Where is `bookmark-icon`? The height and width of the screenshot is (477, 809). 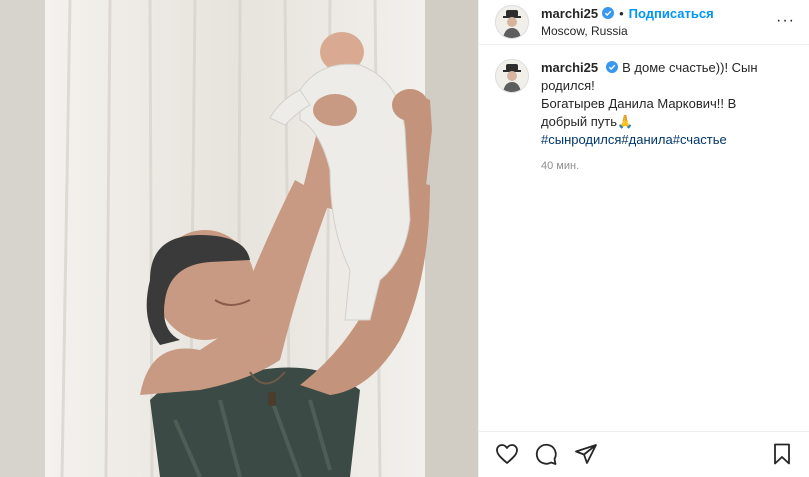
bookmark-icon is located at coordinates (782, 454).